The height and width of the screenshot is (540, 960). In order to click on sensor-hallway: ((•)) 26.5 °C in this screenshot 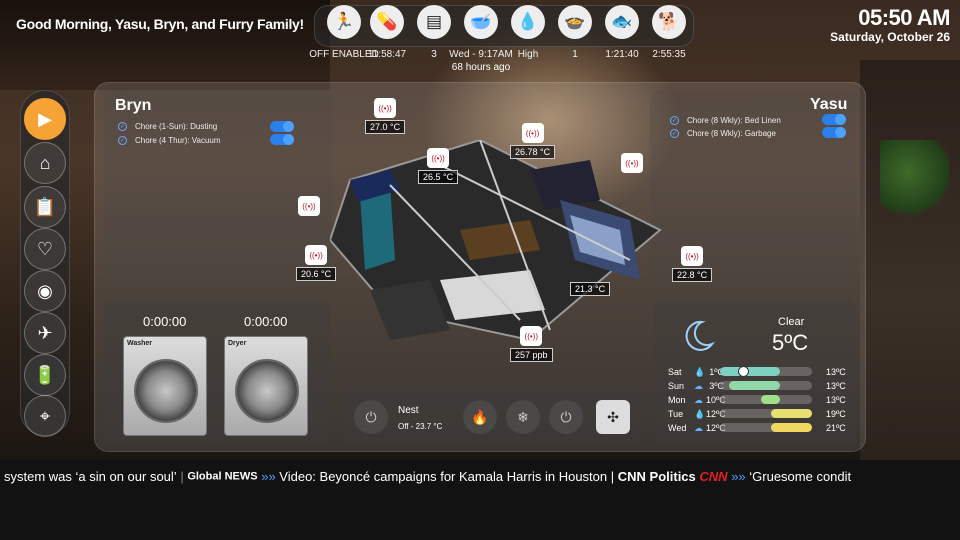, I will do `click(438, 166)`.